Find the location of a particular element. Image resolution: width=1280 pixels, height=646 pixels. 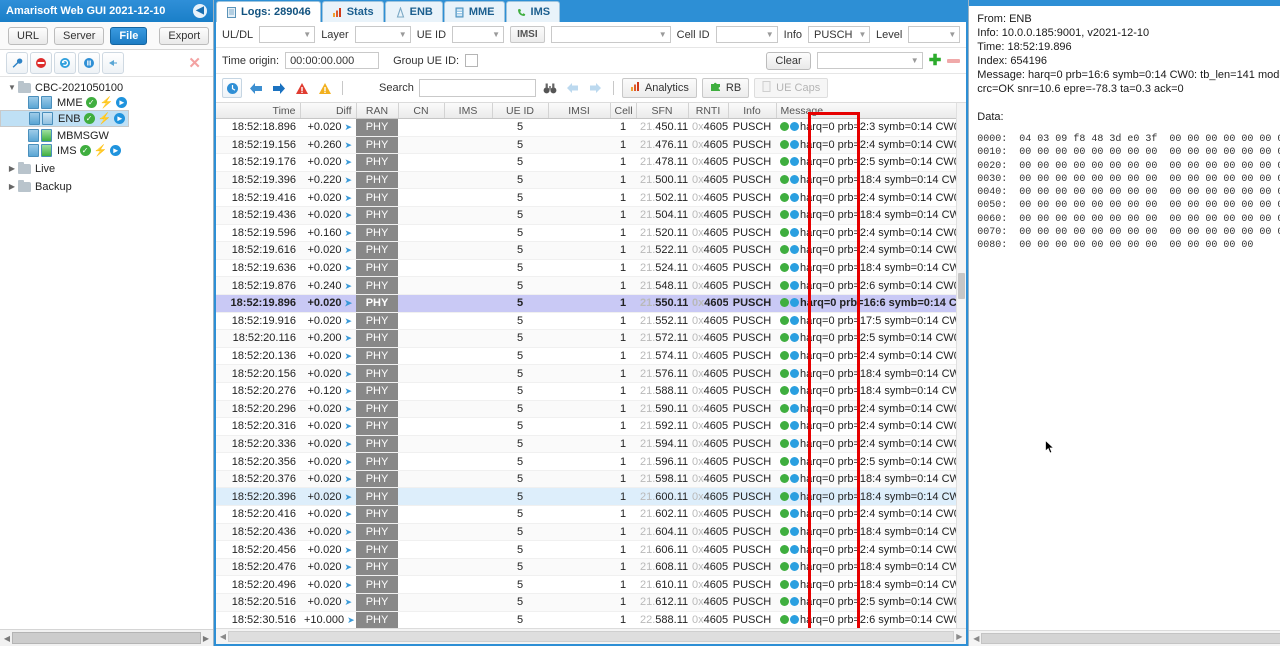

tab-logs: Logs: 289046 is located at coordinates (268, 11).